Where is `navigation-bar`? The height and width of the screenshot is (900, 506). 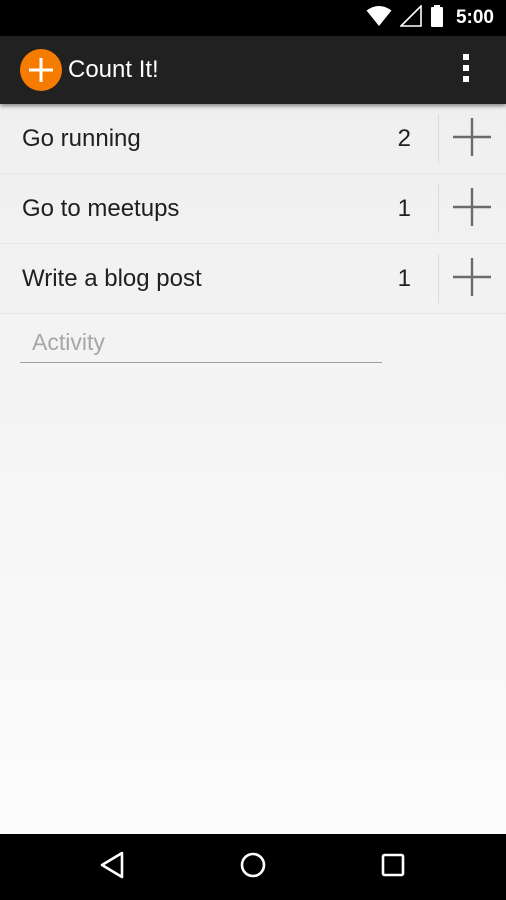
navigation-bar is located at coordinates (253, 867).